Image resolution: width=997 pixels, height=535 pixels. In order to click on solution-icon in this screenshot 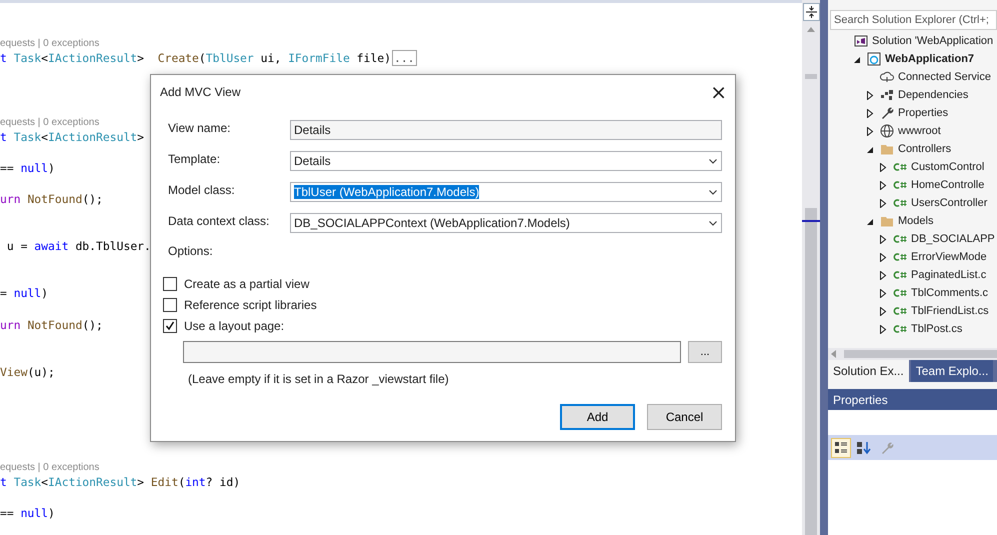, I will do `click(861, 41)`.